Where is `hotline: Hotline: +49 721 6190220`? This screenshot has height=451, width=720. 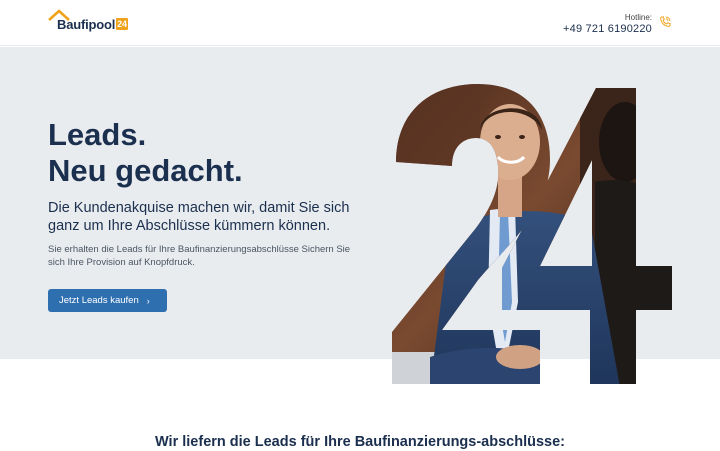 hotline: Hotline: +49 721 6190220 is located at coordinates (607, 24).